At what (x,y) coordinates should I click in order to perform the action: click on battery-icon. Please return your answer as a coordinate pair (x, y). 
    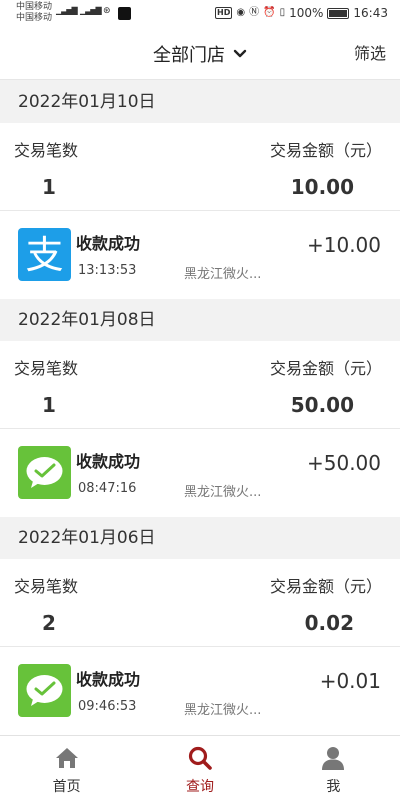
    Looking at the image, I should click on (338, 13).